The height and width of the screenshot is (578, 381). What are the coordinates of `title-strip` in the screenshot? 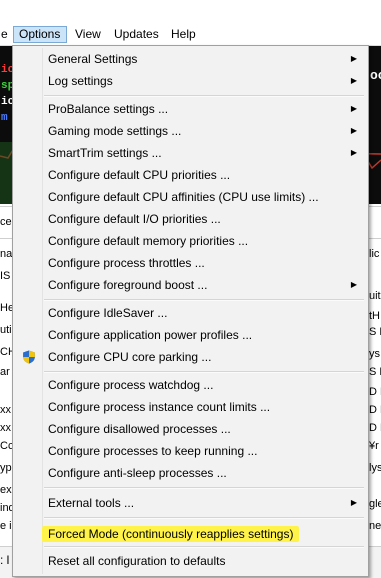 It's located at (190, 12).